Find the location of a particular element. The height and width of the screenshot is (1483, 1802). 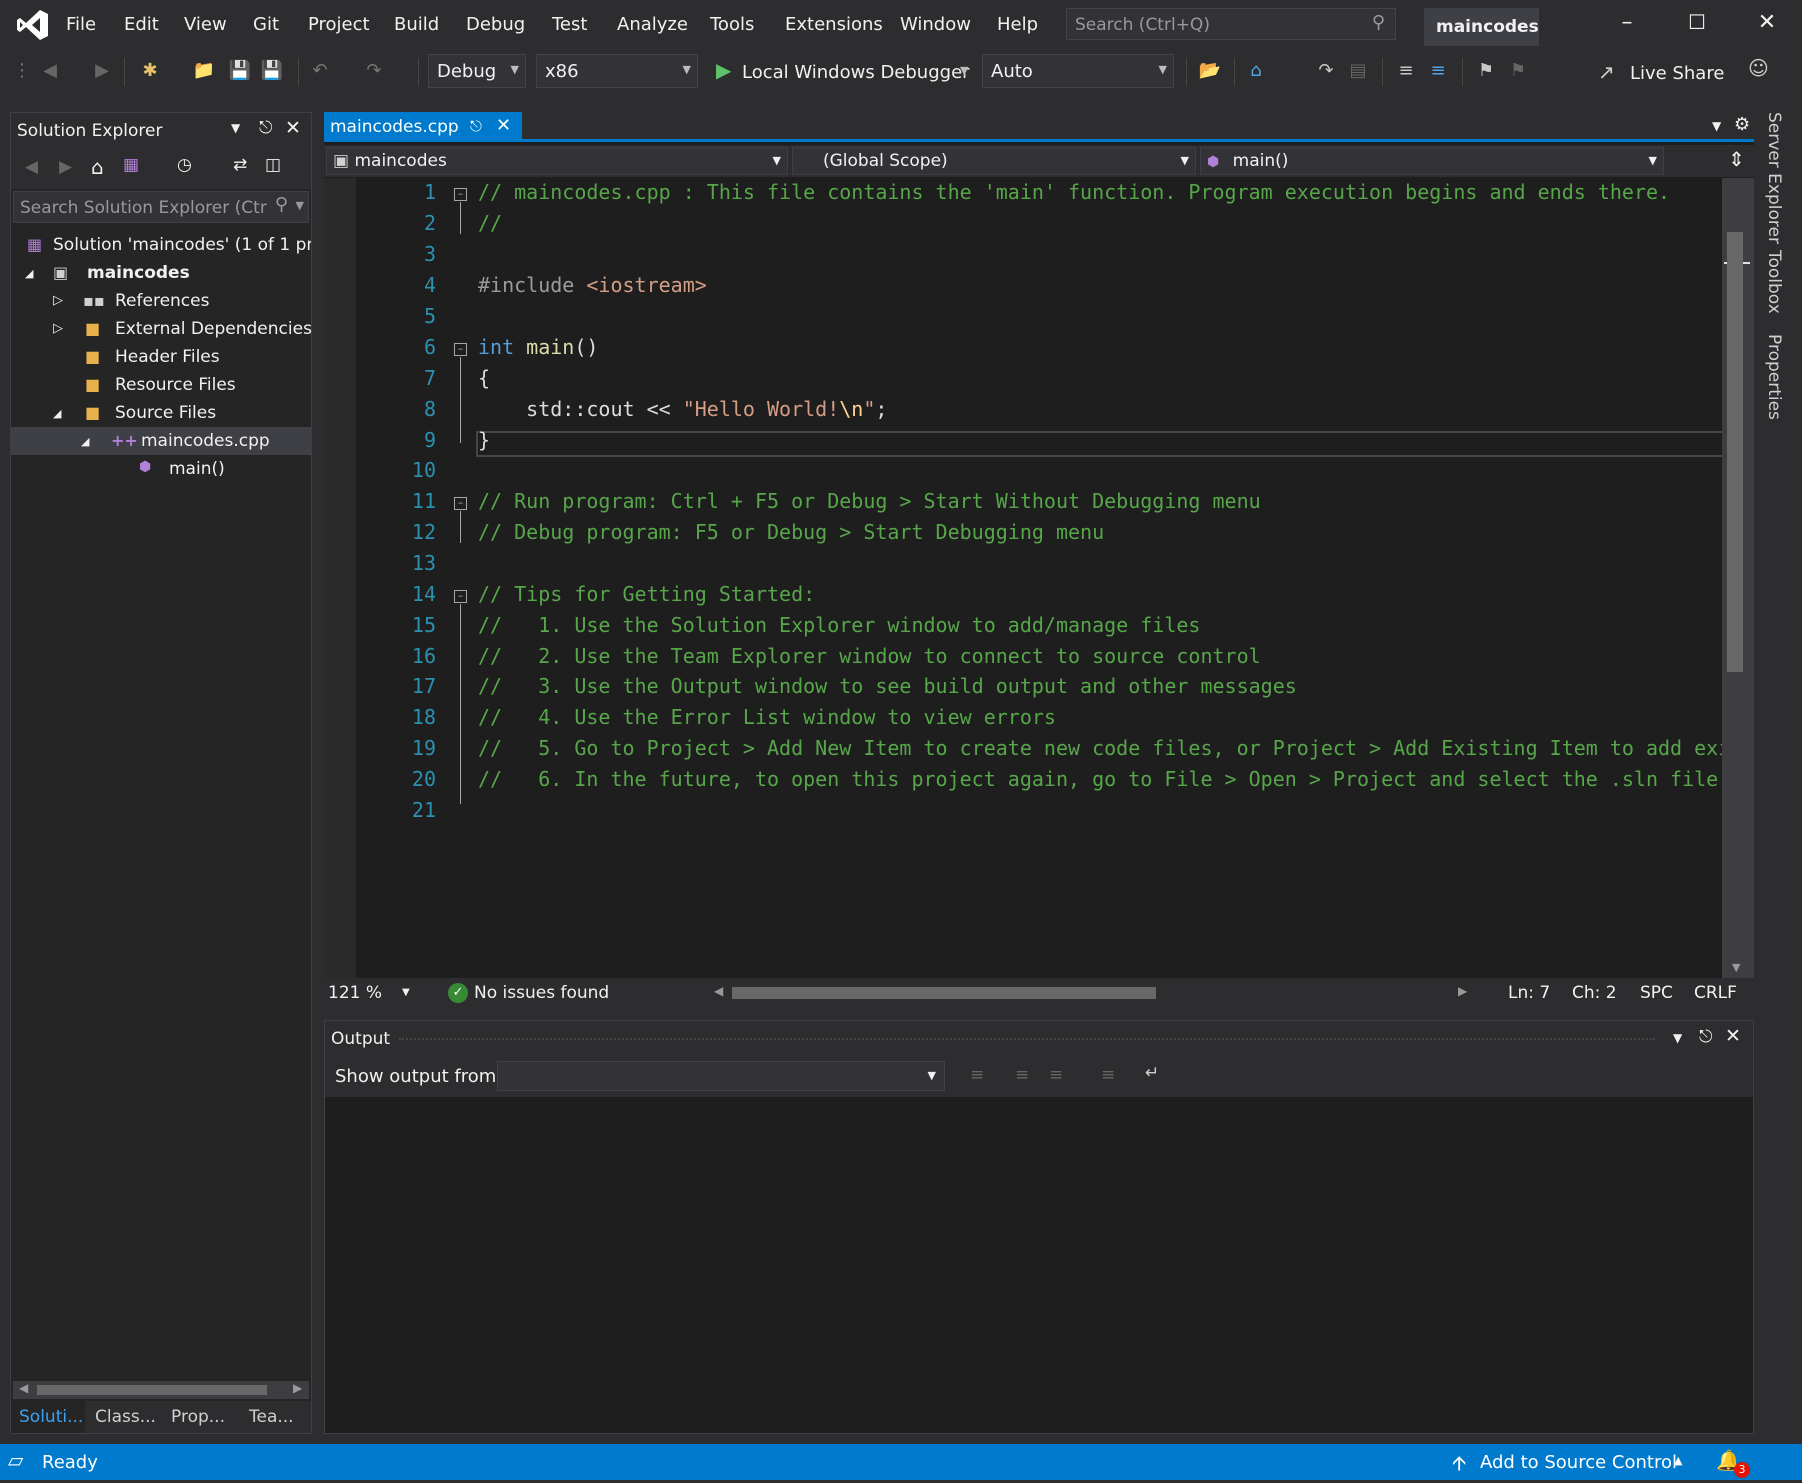

start-debugging-button: Local Windows Debugger is located at coordinates (856, 72).